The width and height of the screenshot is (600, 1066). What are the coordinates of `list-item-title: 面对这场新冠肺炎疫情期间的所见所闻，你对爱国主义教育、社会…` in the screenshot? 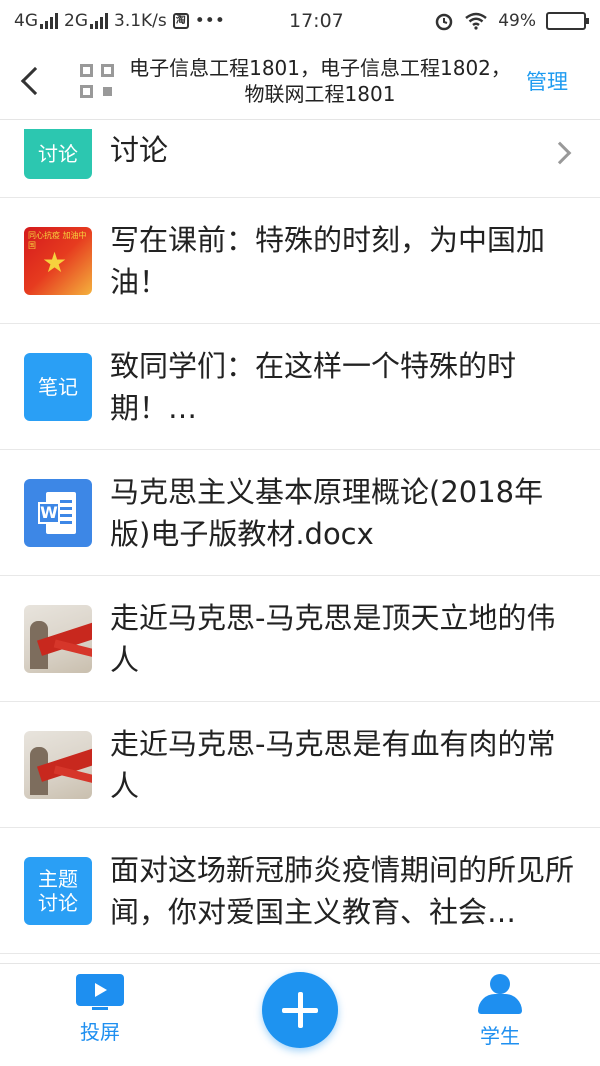 It's located at (342, 890).